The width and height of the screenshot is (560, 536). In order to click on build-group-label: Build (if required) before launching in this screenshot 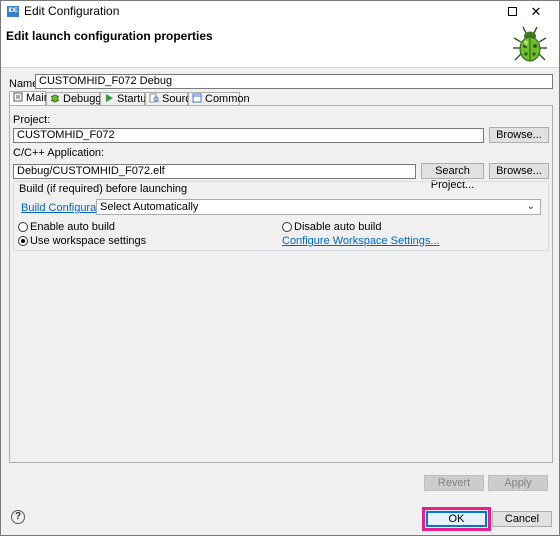, I will do `click(103, 189)`.